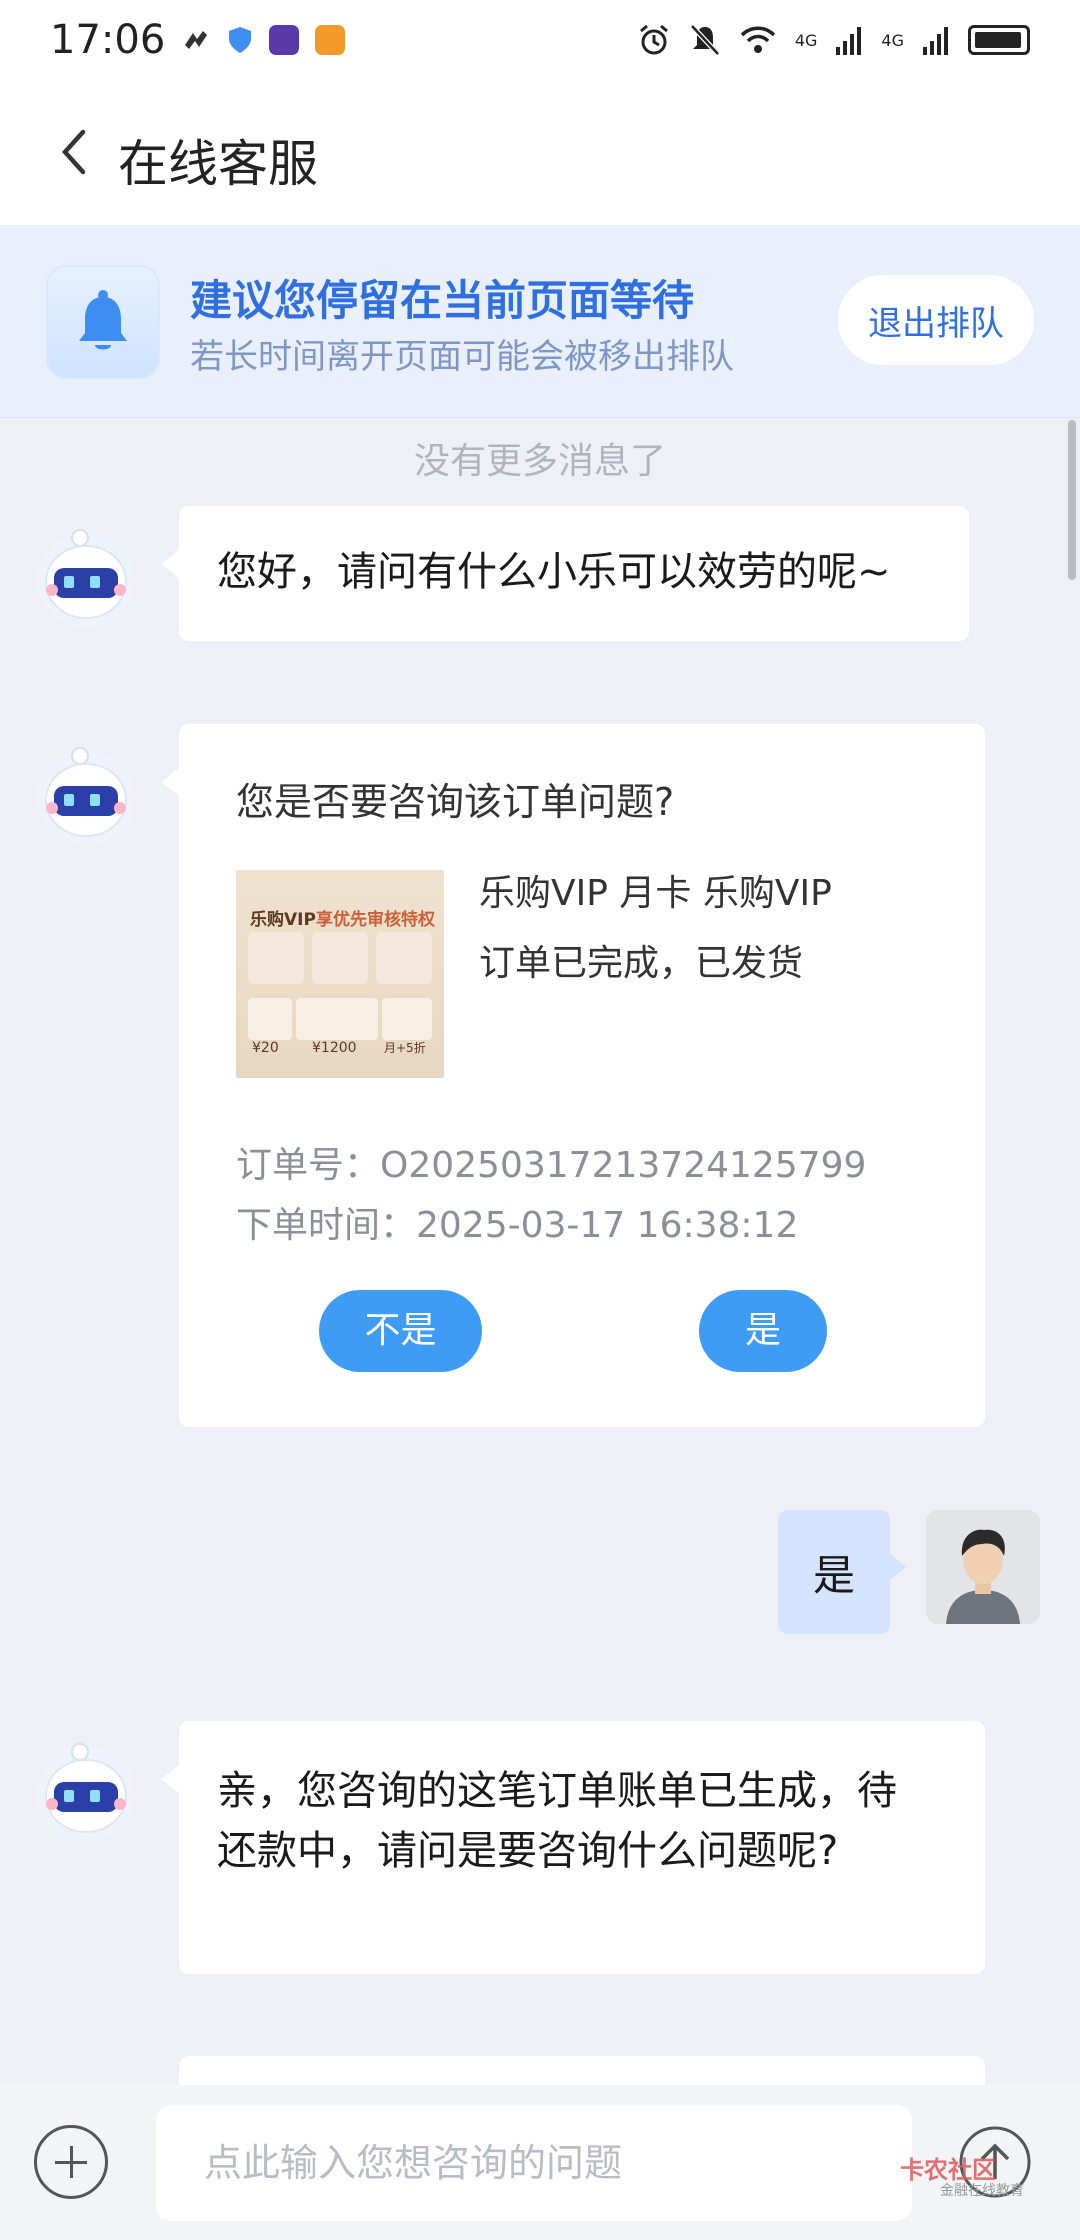  Describe the element at coordinates (806, 40) in the screenshot. I see `signal-label-1: 4G` at that location.